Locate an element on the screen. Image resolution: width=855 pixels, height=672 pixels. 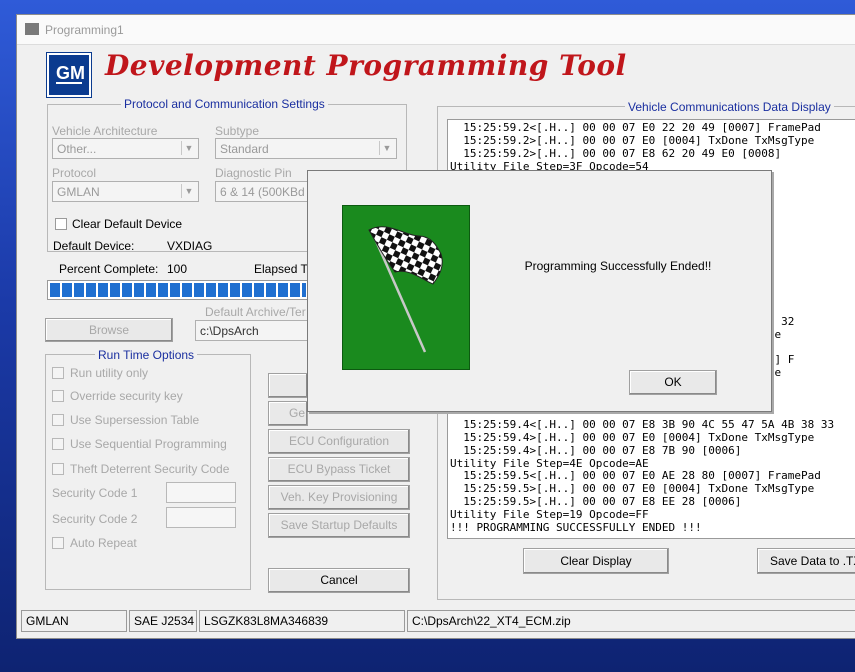
cancel-button: Cancel is located at coordinates (339, 580).